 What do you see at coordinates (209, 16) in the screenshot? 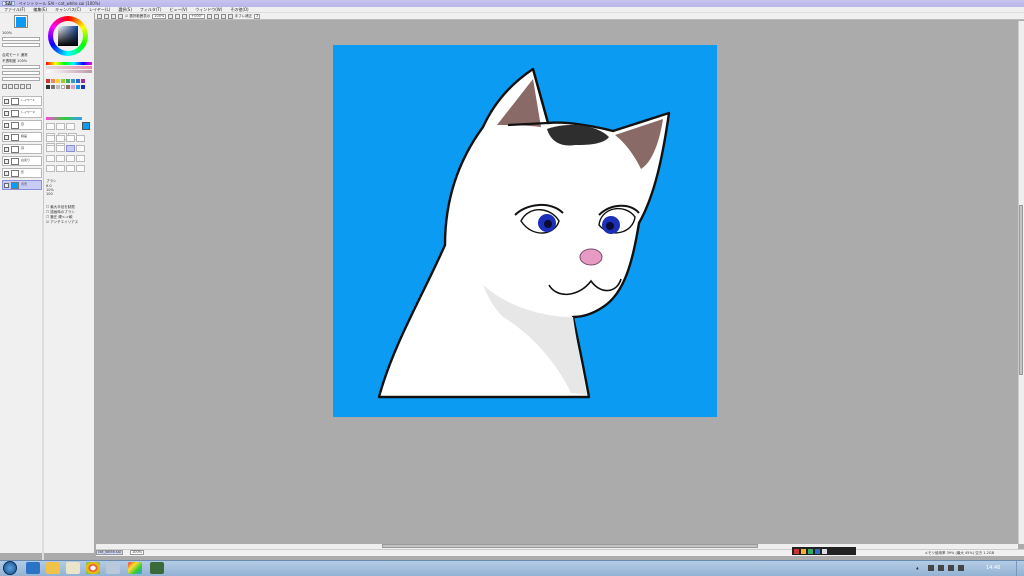
I see `rotate-left-icon` at bounding box center [209, 16].